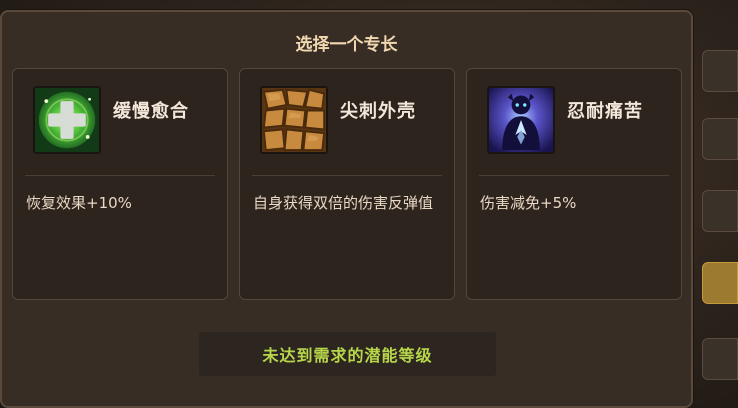  Describe the element at coordinates (67, 120) in the screenshot. I see `healing-cross-icon` at that location.